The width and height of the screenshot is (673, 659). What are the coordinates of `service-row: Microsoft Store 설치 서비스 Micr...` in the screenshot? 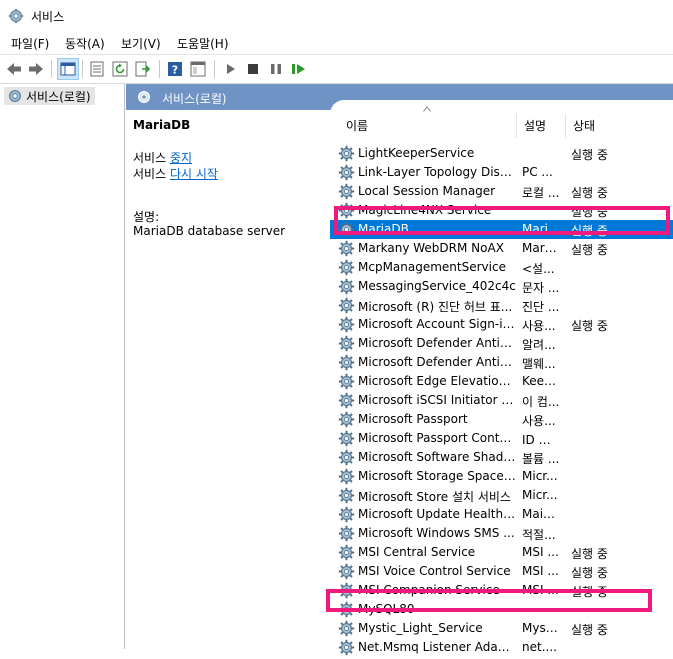 It's located at (501, 495).